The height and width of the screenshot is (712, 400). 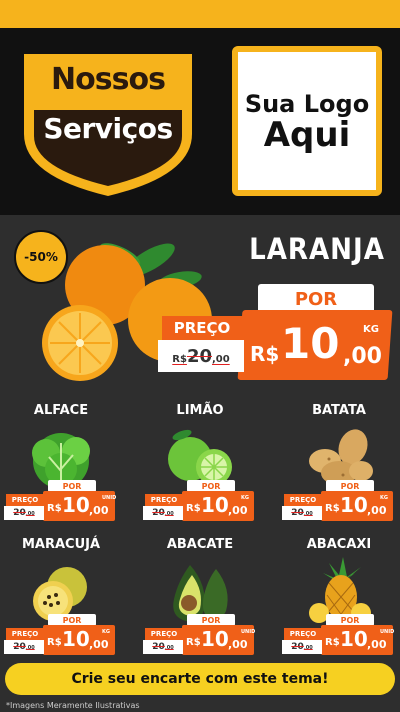 I want to click on featured-old-currency: R$, so click(x=179, y=359).